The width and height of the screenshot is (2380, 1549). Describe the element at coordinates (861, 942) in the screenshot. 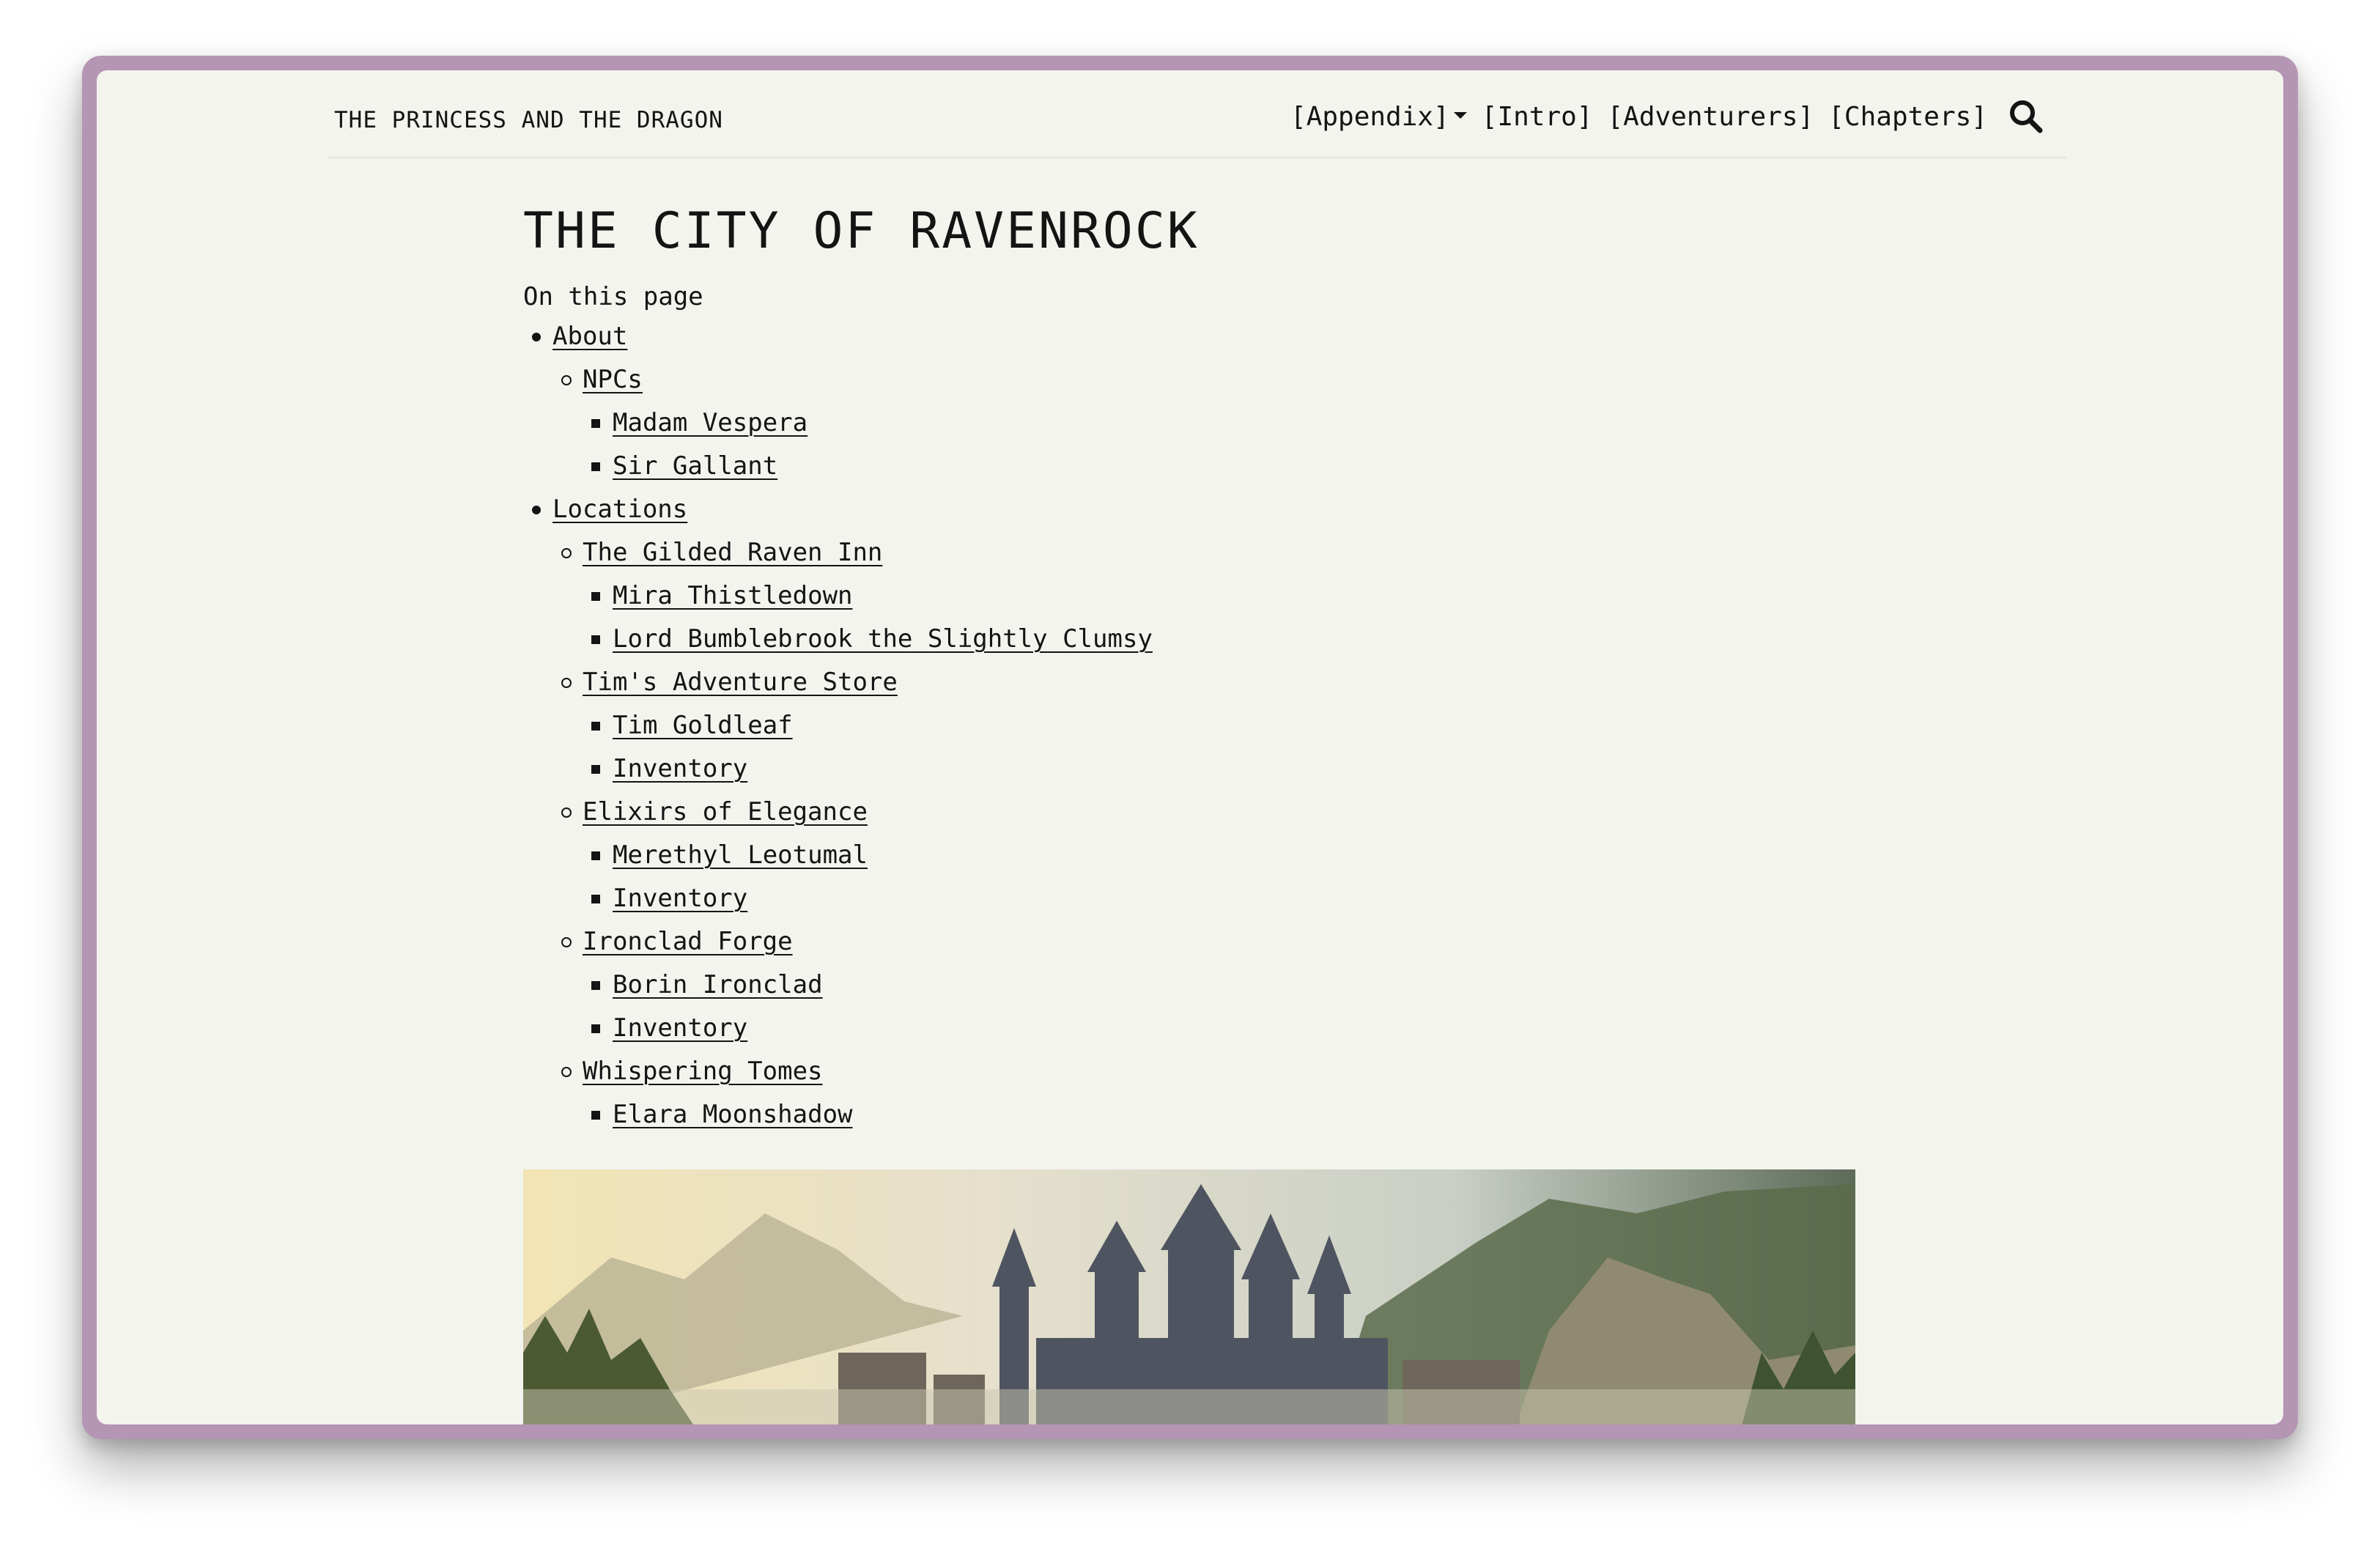

I see `toc-item: Ironclad Forge` at that location.